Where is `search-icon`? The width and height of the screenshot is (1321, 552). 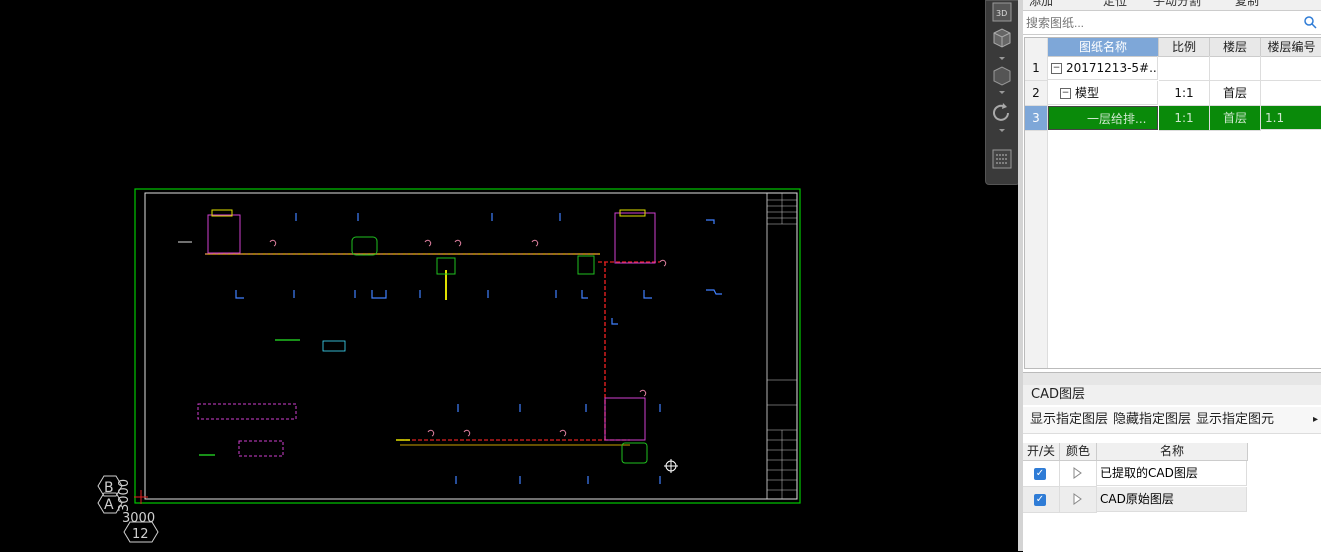
search-icon is located at coordinates (1310, 22).